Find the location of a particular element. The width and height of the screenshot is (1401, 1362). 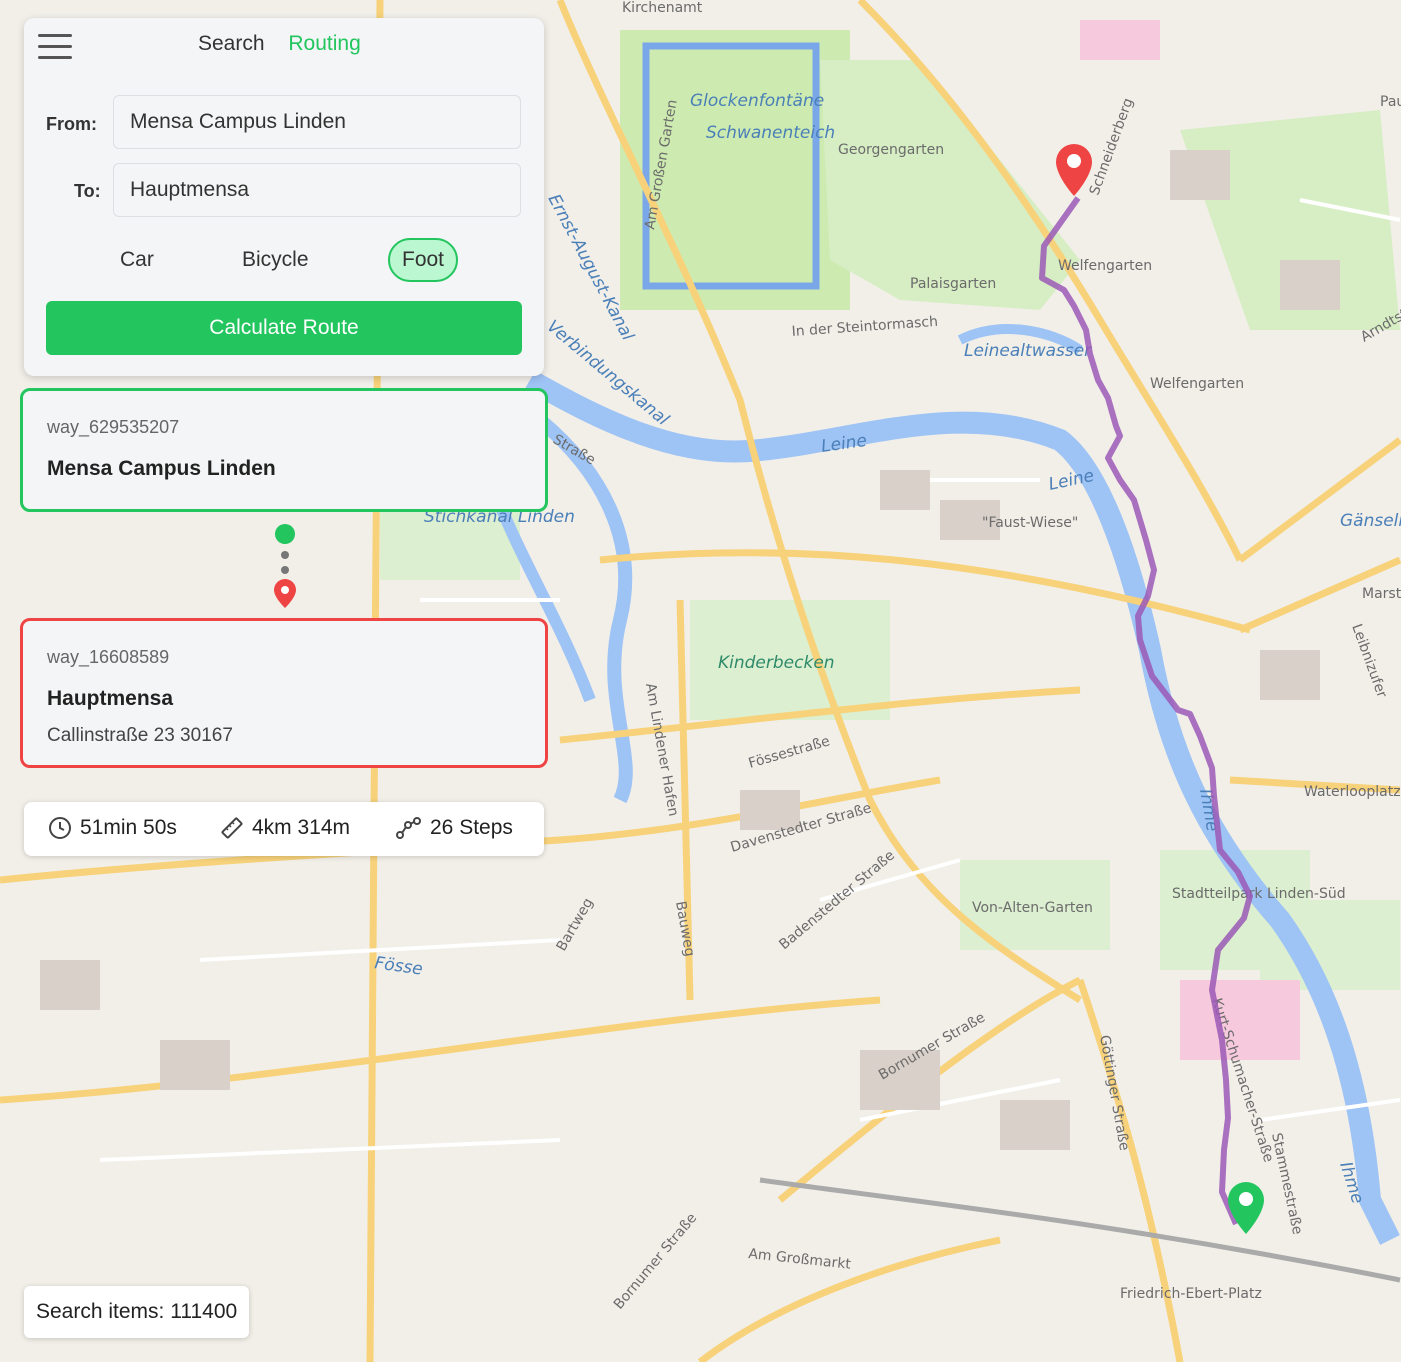

mode-car: Car is located at coordinates (137, 260).